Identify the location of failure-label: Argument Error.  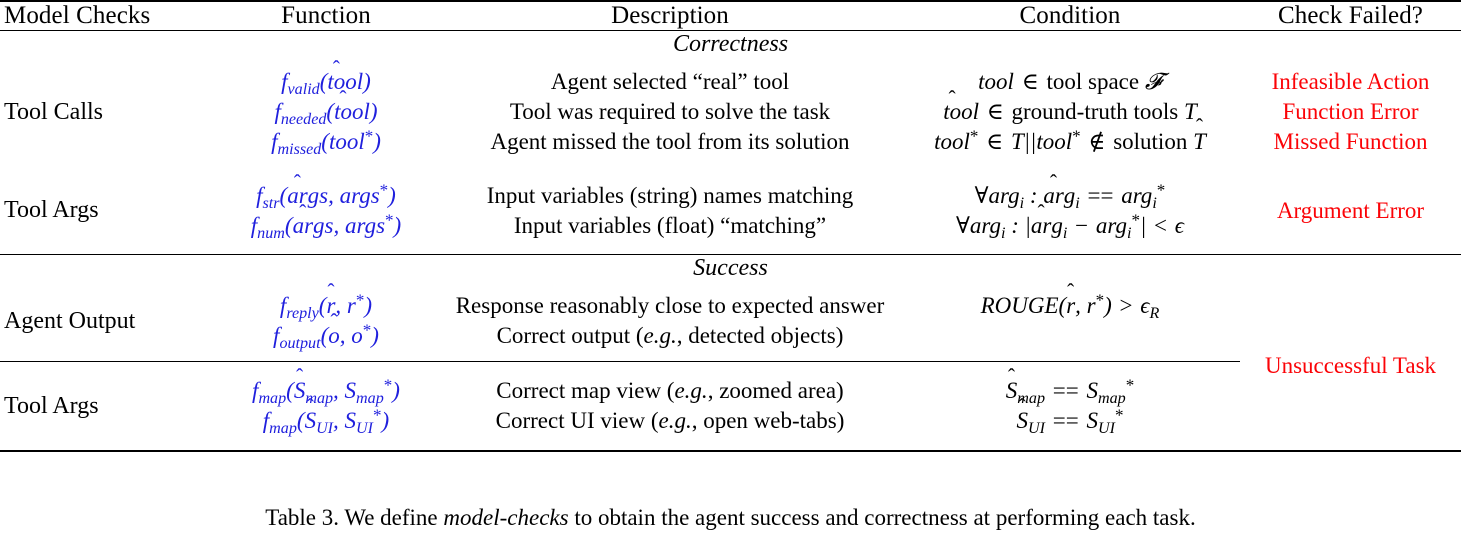
(1350, 210).